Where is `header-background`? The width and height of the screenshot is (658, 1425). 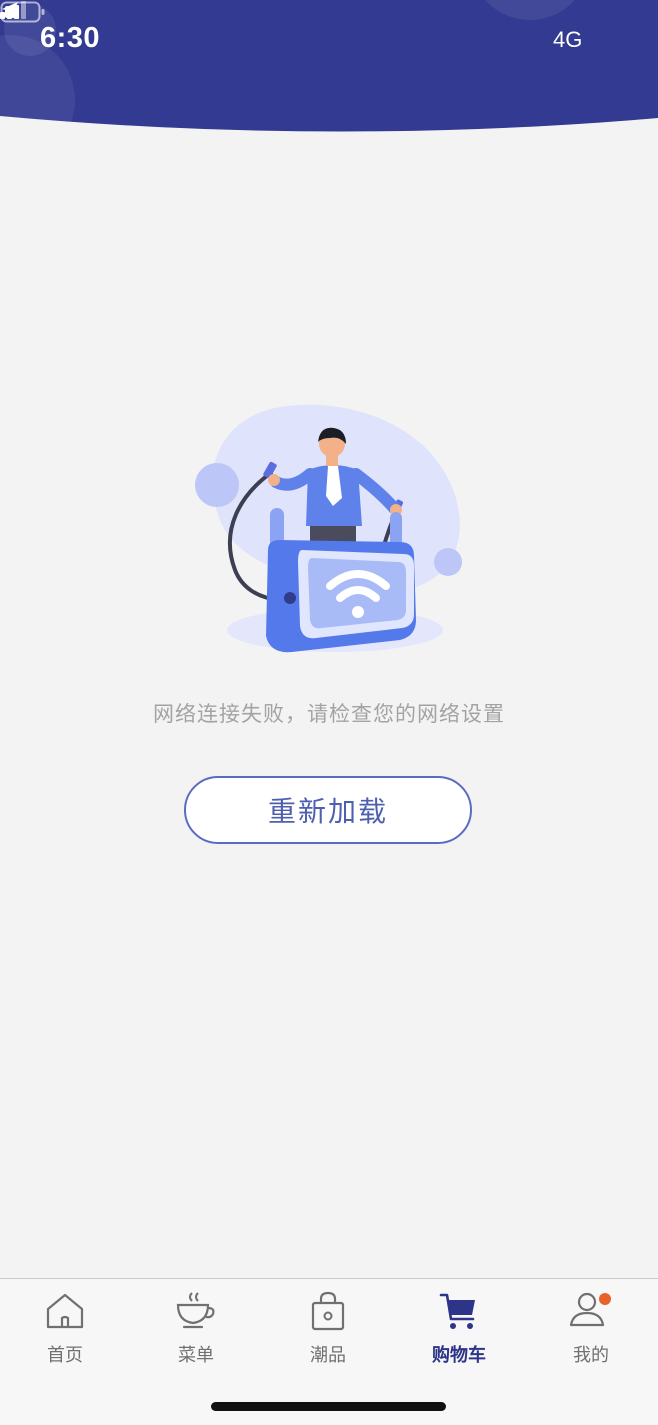
header-background is located at coordinates (329, 70).